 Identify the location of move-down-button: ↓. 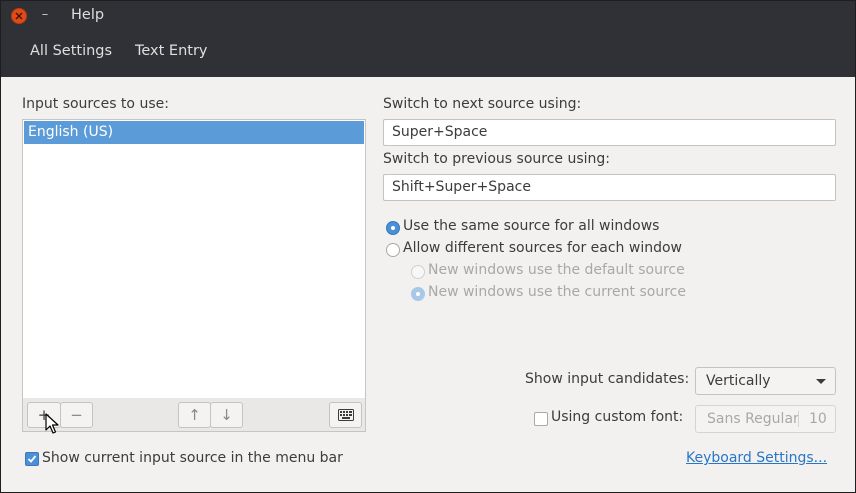
(226, 415).